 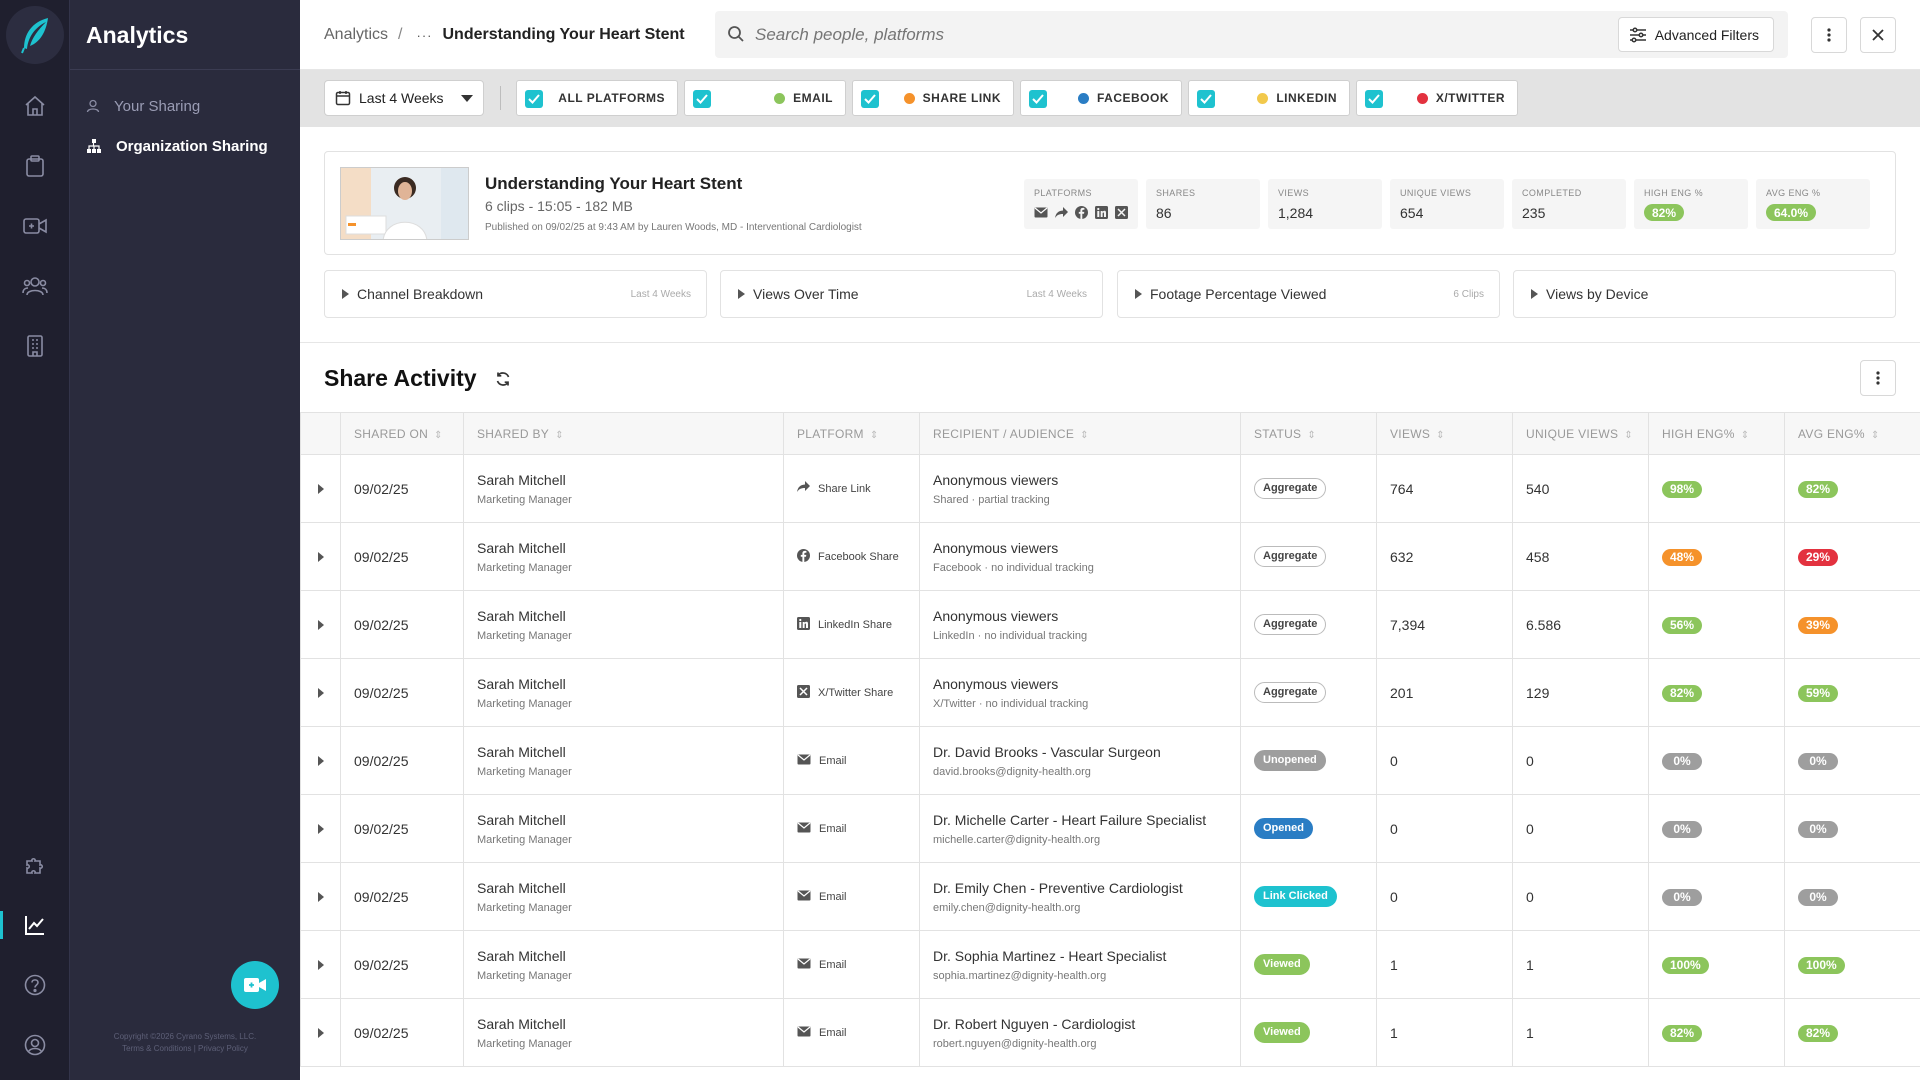 What do you see at coordinates (402, 433) in the screenshot?
I see `column-header-shared-on: SHARED ON ⇕` at bounding box center [402, 433].